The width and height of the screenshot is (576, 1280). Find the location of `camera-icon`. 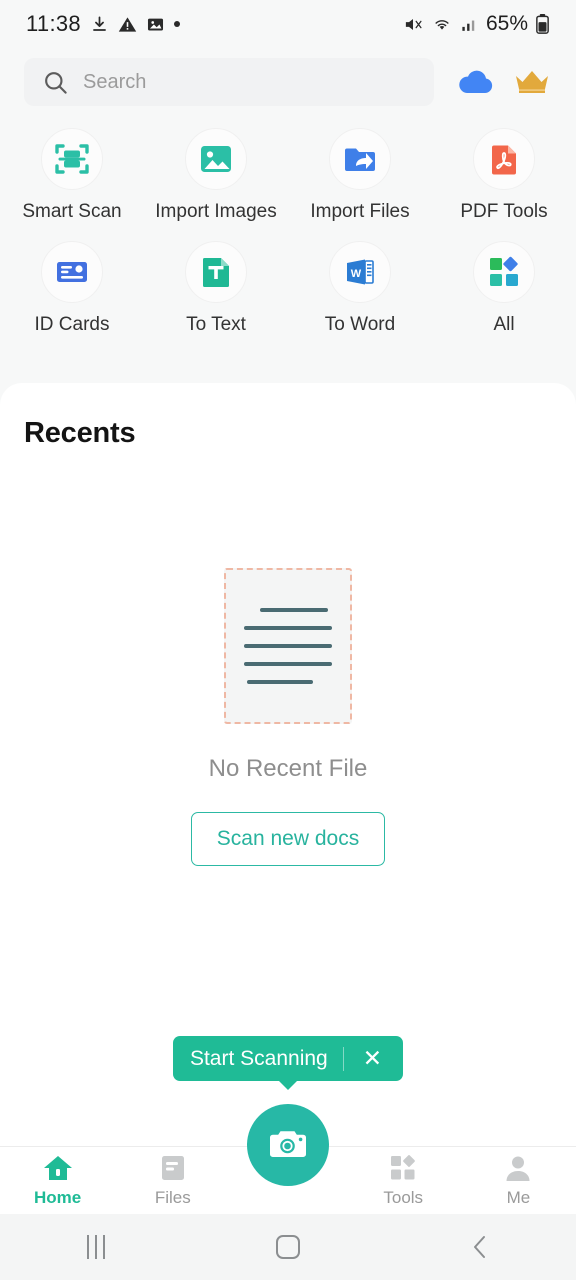

camera-icon is located at coordinates (288, 1144).